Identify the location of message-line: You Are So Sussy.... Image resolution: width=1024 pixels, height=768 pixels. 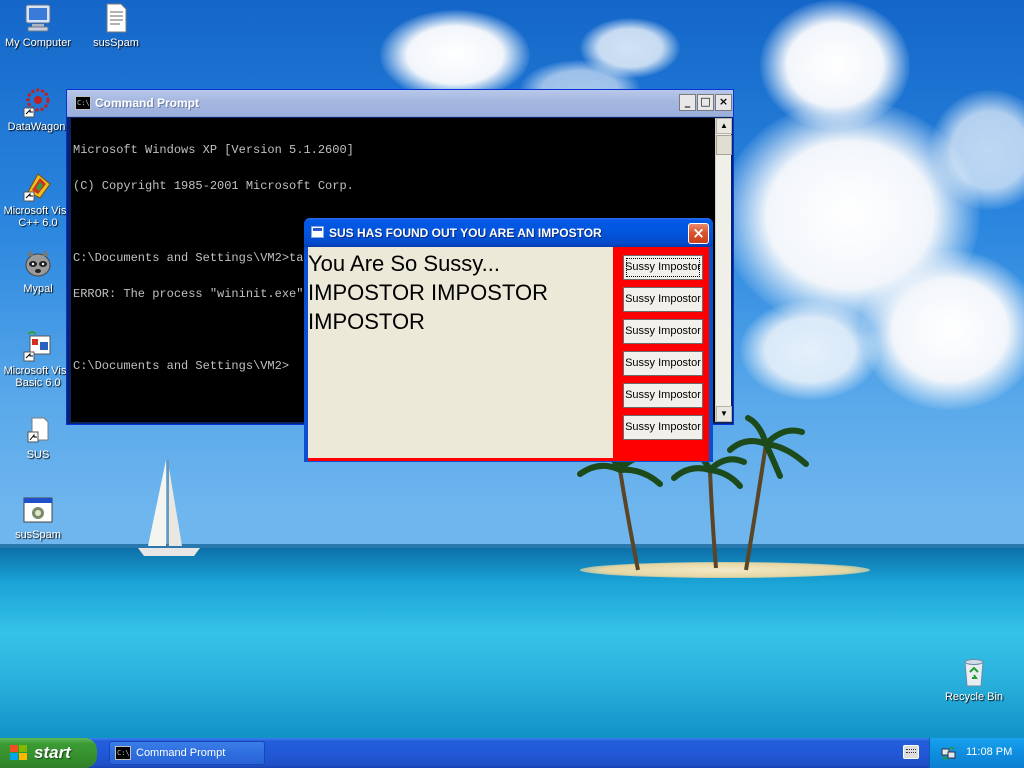
(404, 263).